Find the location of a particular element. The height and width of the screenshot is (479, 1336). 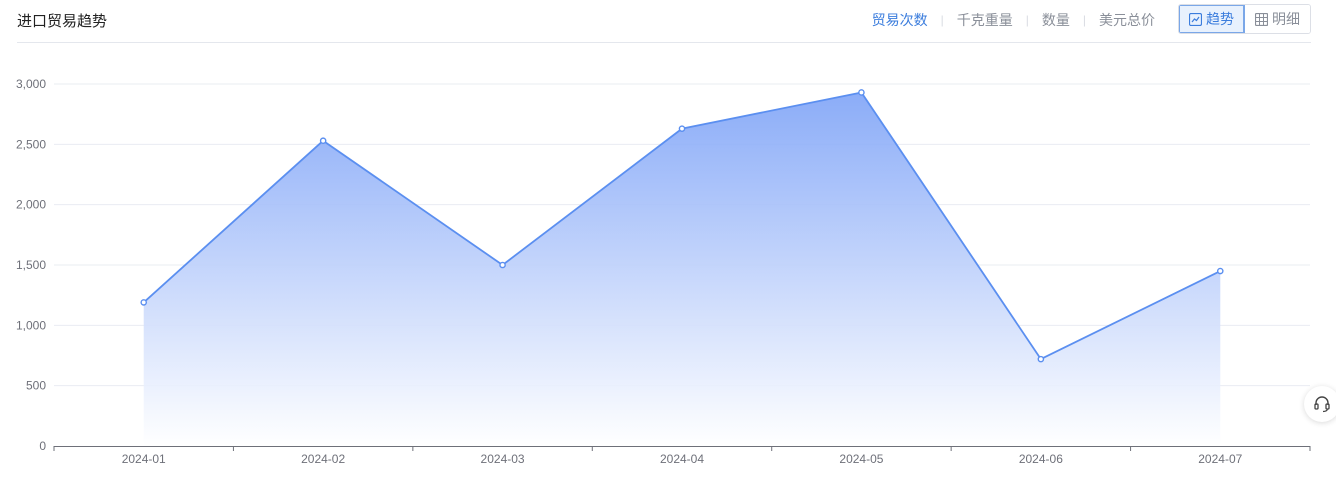

support-button is located at coordinates (1320, 404).